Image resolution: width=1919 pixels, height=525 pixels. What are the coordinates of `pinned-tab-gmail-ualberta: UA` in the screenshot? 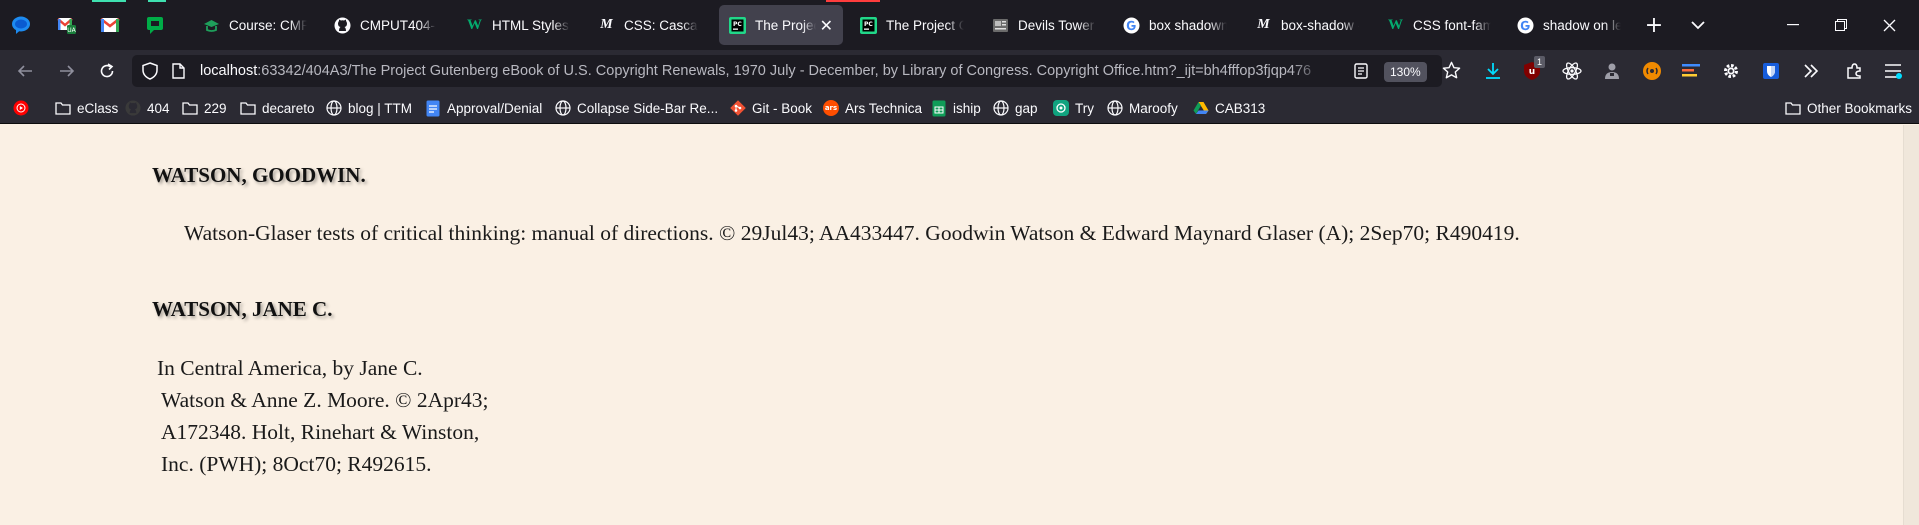 It's located at (67, 25).